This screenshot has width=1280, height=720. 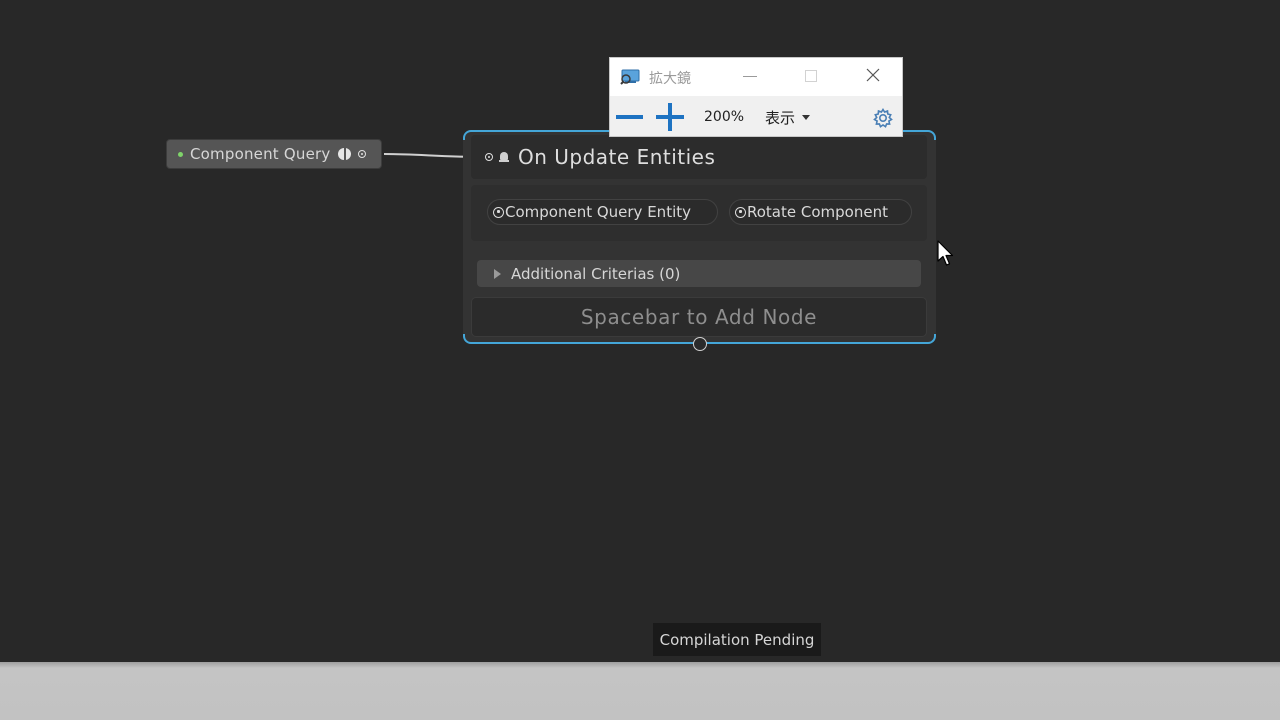 I want to click on magnifier-toolbar: 200% 表示, so click(x=756, y=116).